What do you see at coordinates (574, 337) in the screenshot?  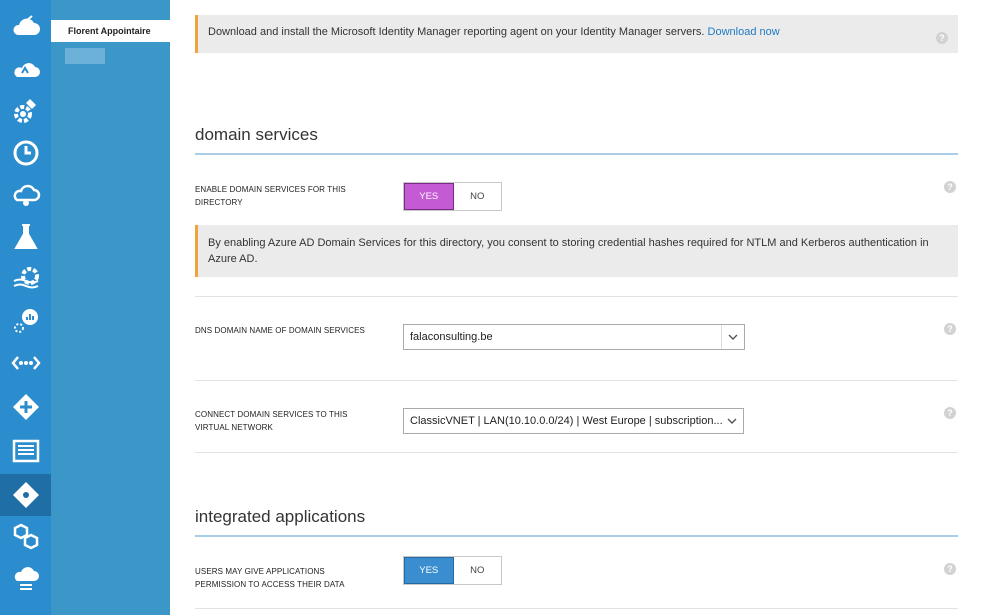 I see `dns-domain-name-select: falaconsulting.be` at bounding box center [574, 337].